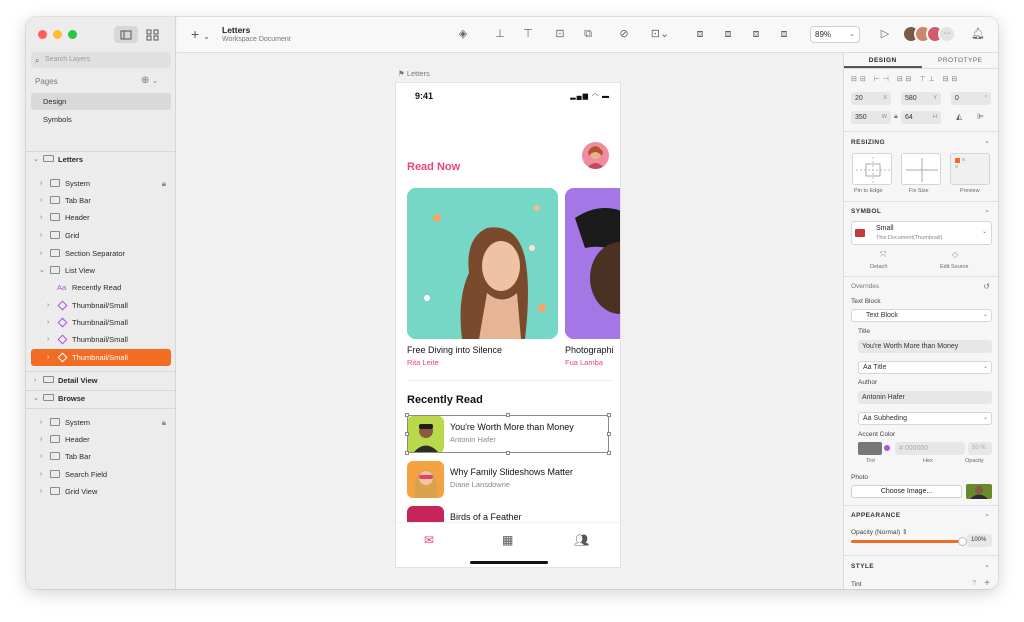  I want to click on layer-search-field: › Search Field, so click(101, 474).